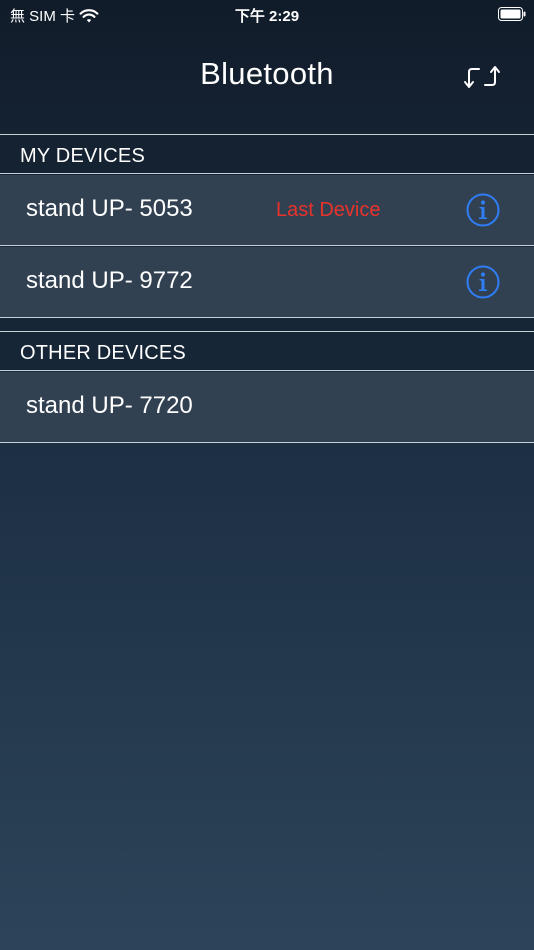 The width and height of the screenshot is (534, 950). Describe the element at coordinates (267, 324) in the screenshot. I see `section-divider` at that location.